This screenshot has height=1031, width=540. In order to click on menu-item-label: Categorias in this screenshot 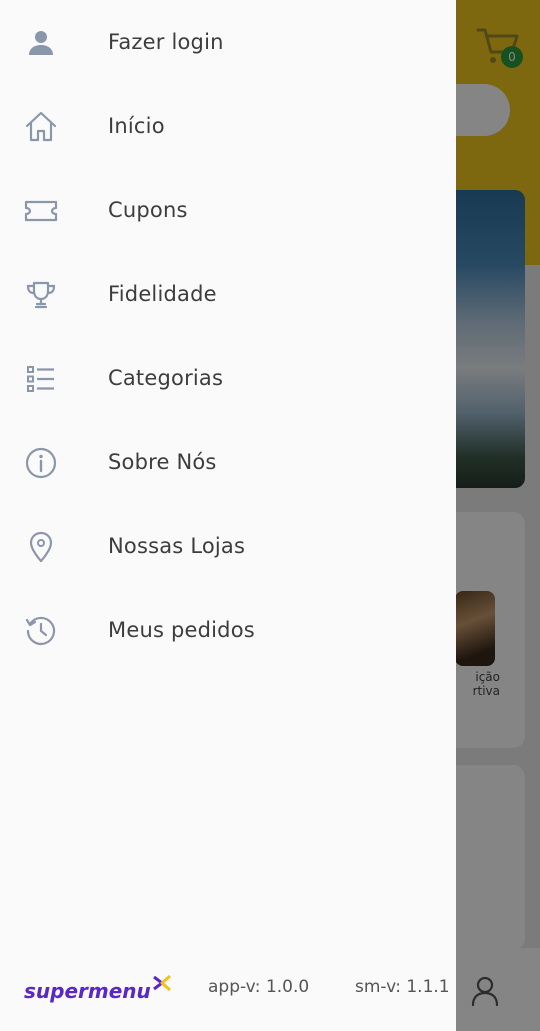, I will do `click(166, 378)`.